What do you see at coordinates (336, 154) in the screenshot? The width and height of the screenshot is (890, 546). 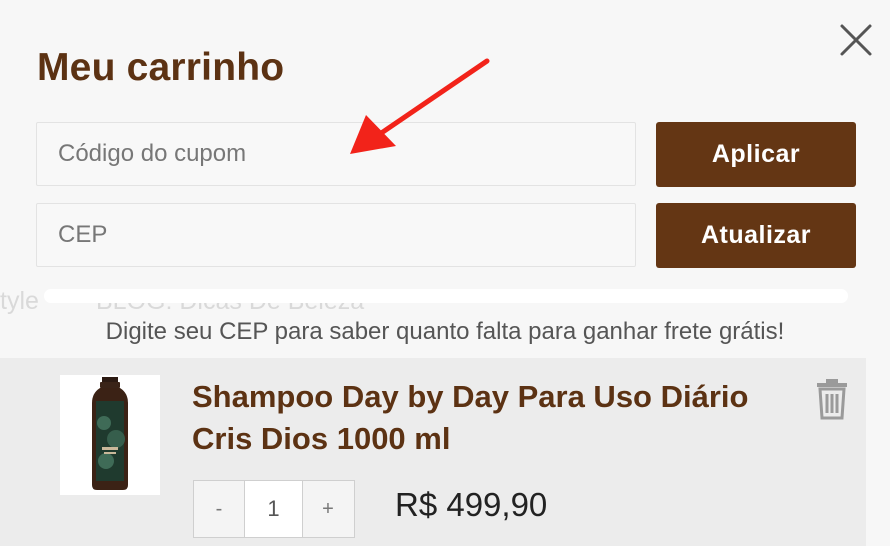 I see `coupon-input` at bounding box center [336, 154].